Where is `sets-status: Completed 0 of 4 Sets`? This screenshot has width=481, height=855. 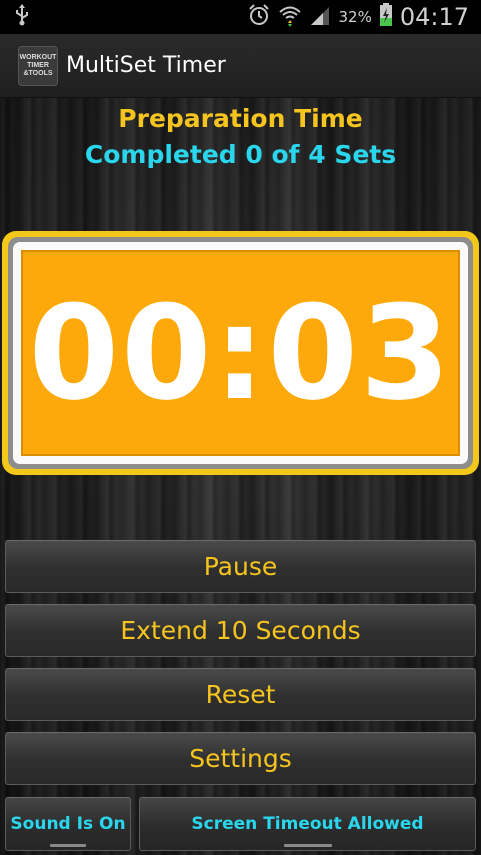
sets-status: Completed 0 of 4 Sets is located at coordinates (240, 154).